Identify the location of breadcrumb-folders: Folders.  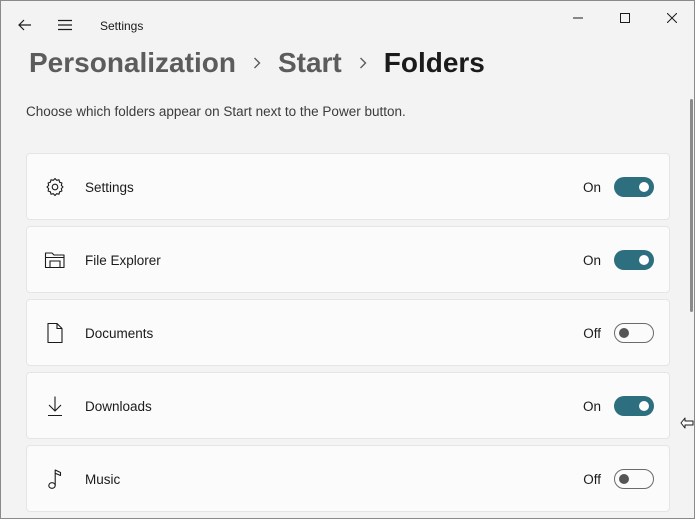
(434, 62).